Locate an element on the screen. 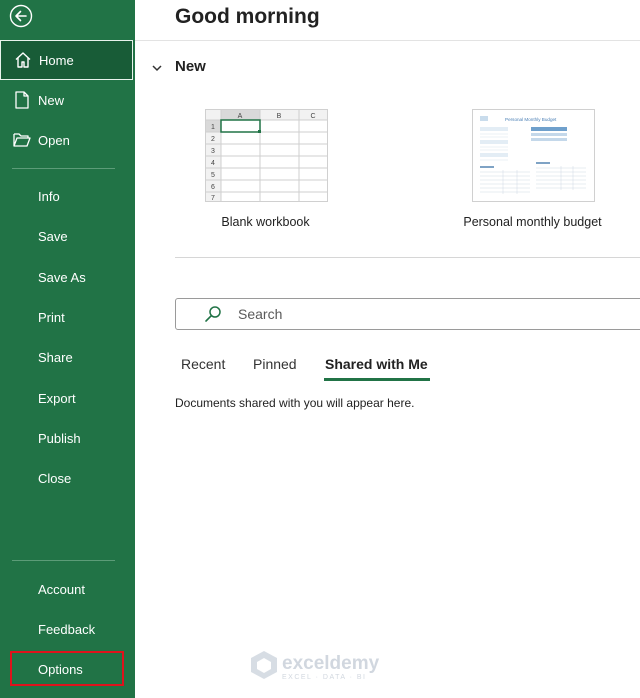 Image resolution: width=640 pixels, height=698 pixels. column-header: C is located at coordinates (312, 116).